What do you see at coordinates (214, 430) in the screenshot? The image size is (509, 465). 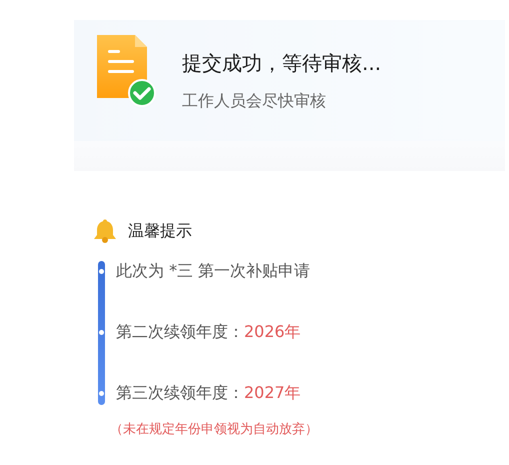 I see `tips-note: （未在规定年份申领视为自动放弃）` at bounding box center [214, 430].